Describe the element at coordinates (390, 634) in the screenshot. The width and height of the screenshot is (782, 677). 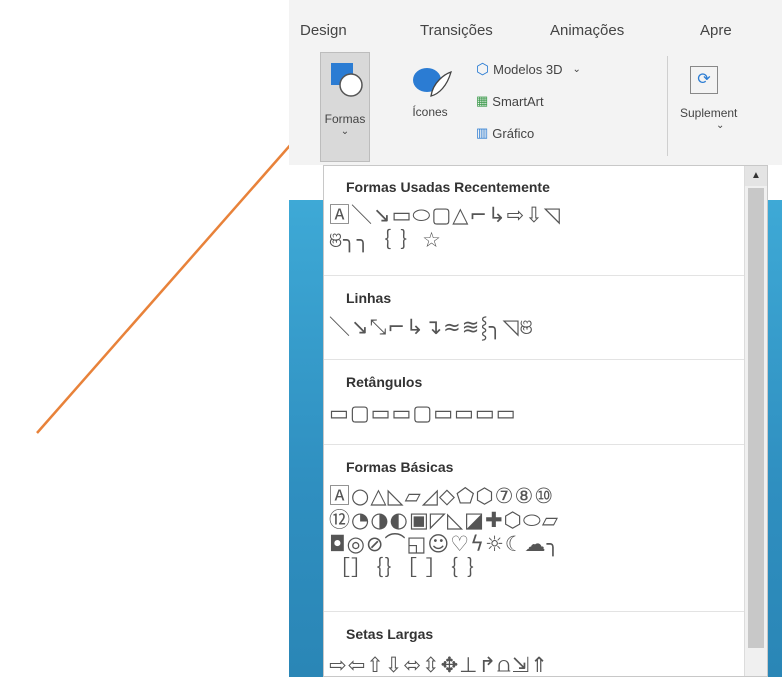
I see `section-title-block-arrows: Setas Largas` at that location.